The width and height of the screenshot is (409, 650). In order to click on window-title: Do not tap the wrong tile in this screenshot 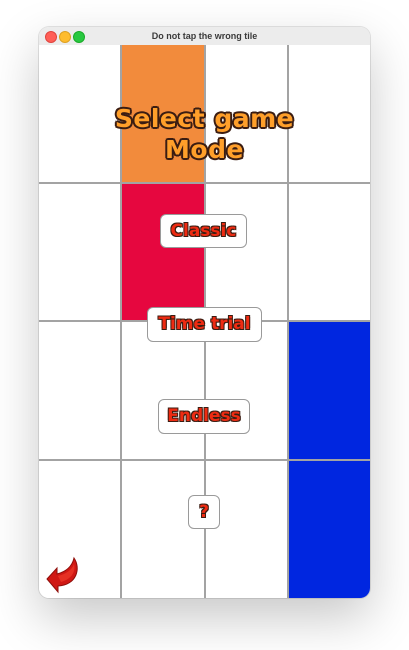, I will do `click(204, 36)`.